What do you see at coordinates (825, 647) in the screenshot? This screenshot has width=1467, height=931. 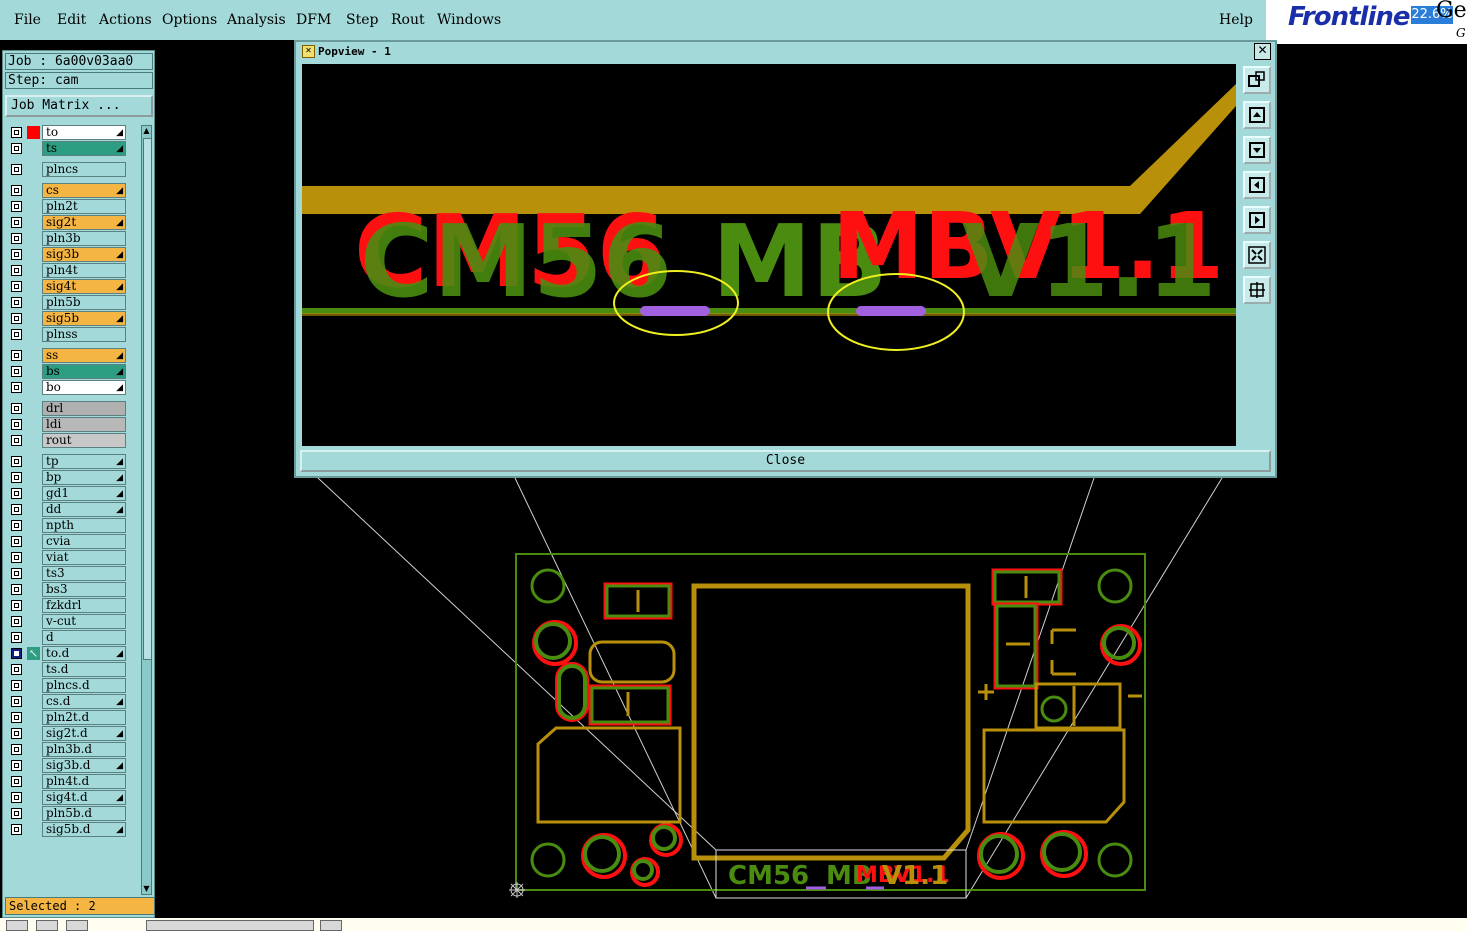 I see `rect-pads` at bounding box center [825, 647].